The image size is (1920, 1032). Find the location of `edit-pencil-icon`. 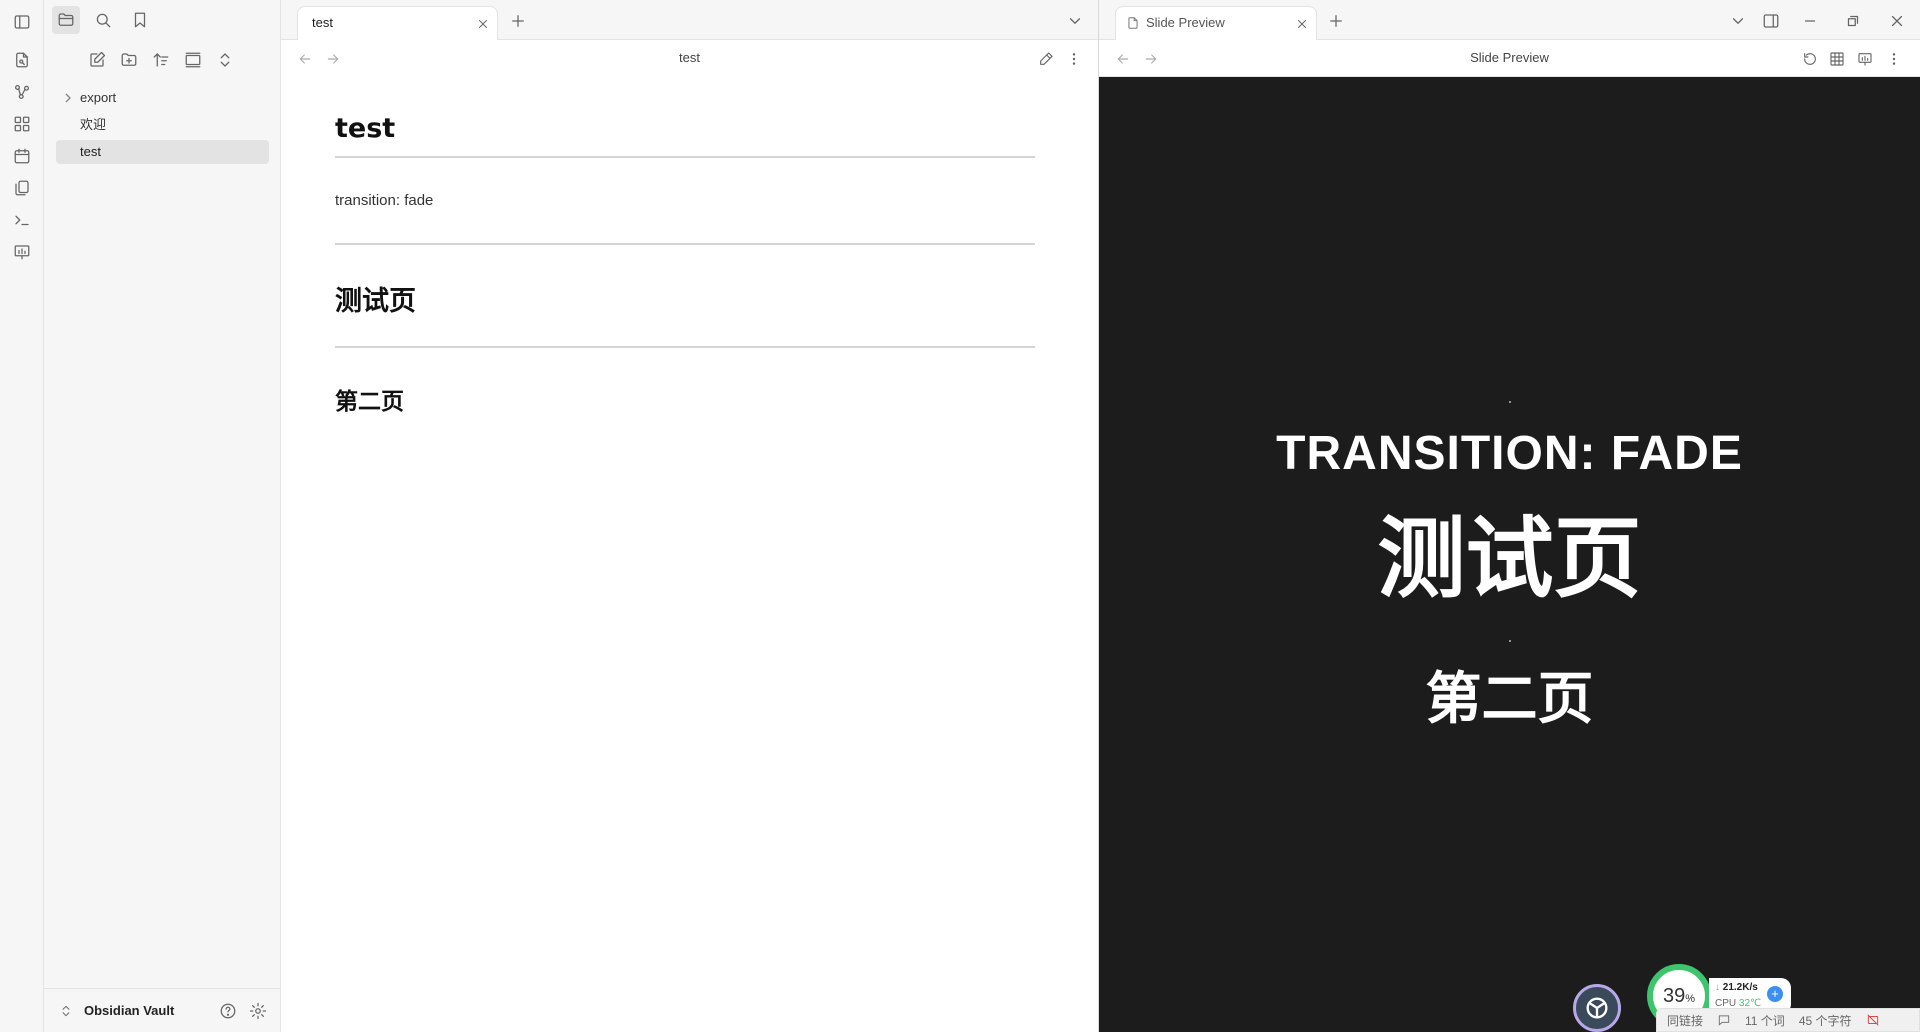

edit-pencil-icon is located at coordinates (1046, 59).